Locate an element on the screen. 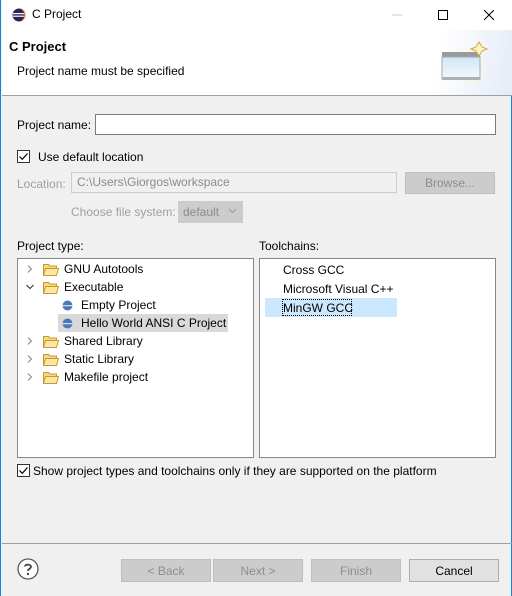 This screenshot has height=596, width=512. maximize-button is located at coordinates (443, 15).